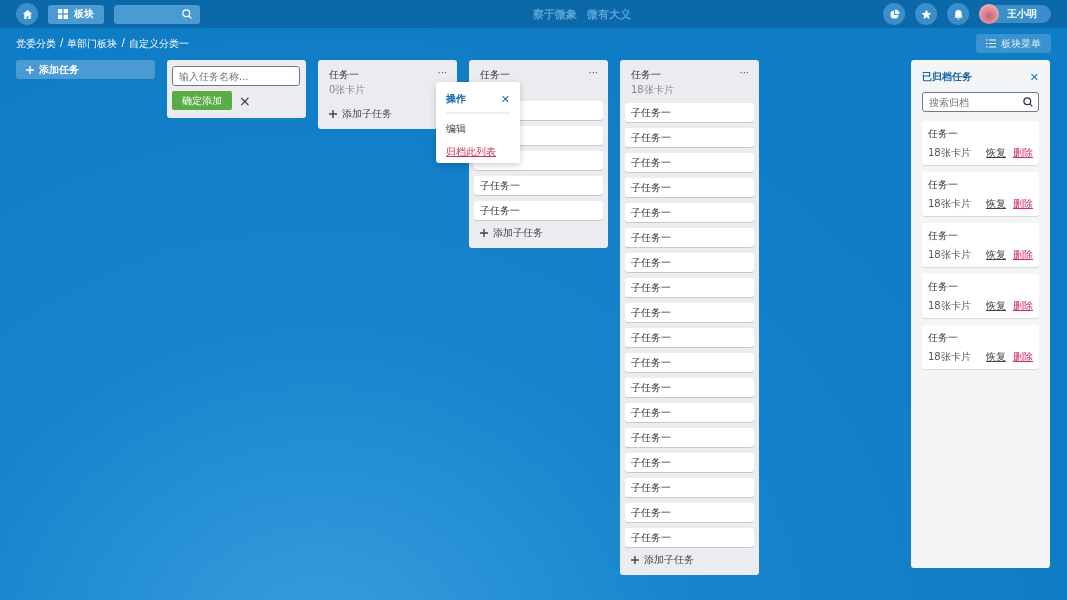 The image size is (1067, 600). What do you see at coordinates (157, 14) in the screenshot?
I see `search-field` at bounding box center [157, 14].